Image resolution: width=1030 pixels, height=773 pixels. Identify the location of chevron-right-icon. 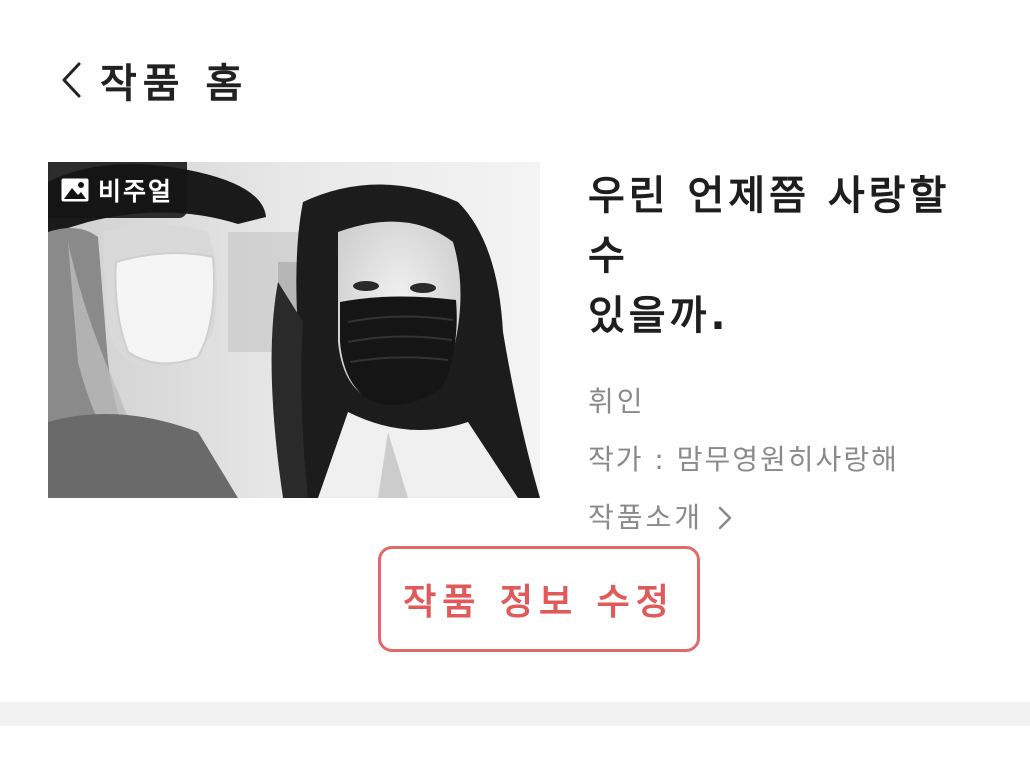
(725, 518).